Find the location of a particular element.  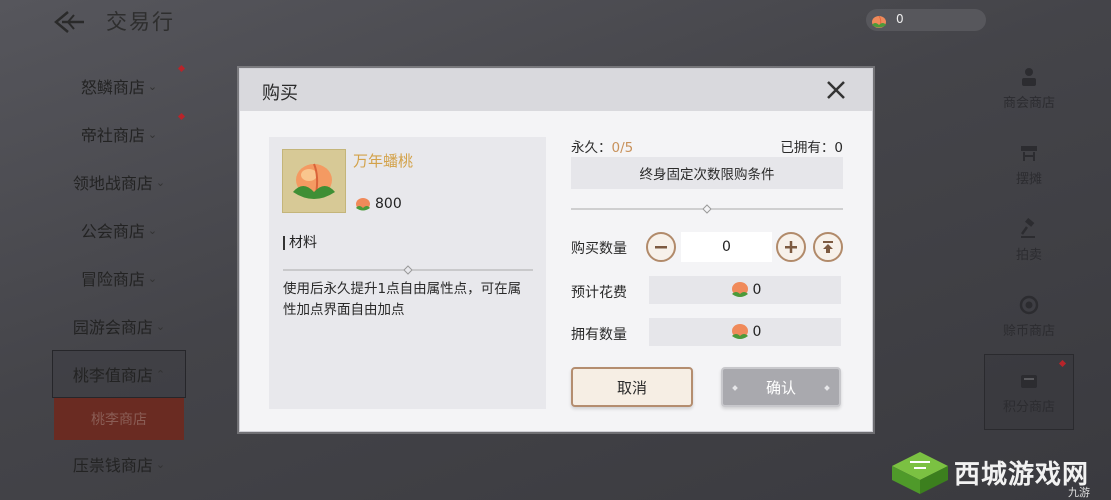

close-icon is located at coordinates (836, 90).